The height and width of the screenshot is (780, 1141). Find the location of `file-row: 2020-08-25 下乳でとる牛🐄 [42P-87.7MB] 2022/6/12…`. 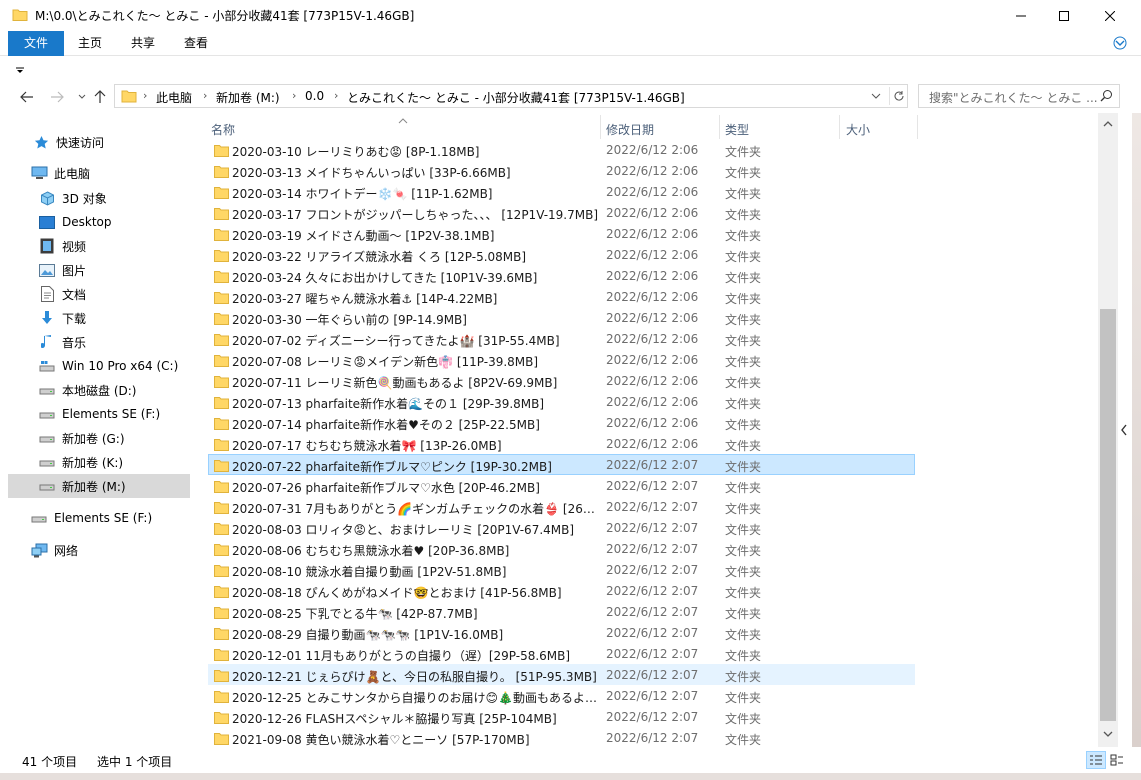

file-row: 2020-08-25 下乳でとる牛🐄 [42P-87.7MB] 2022/6/12… is located at coordinates (561, 611).